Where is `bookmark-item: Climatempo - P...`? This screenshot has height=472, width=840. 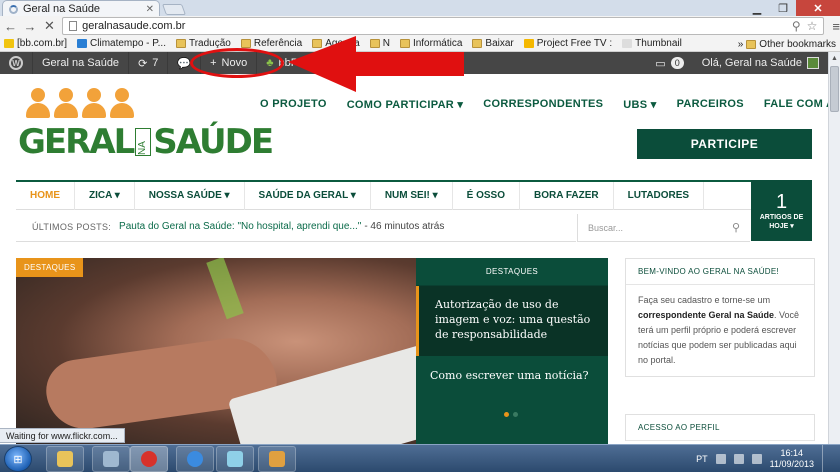 bookmark-item: Climatempo - P... is located at coordinates (121, 43).